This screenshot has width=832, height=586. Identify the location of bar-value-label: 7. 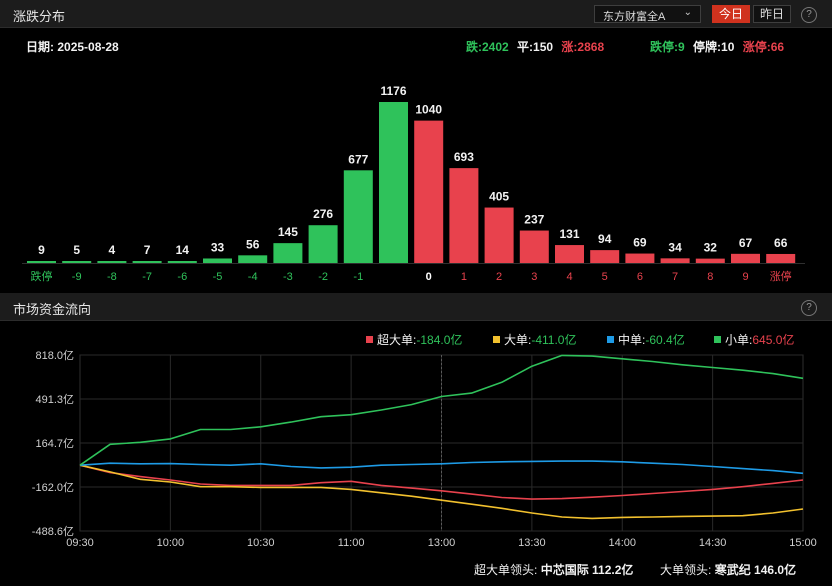
(147, 250).